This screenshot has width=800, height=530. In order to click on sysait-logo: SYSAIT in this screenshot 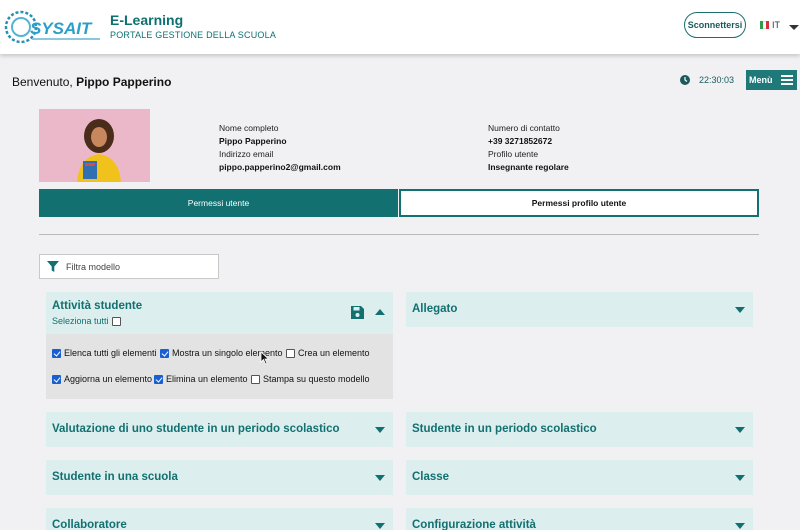, I will do `click(52, 27)`.